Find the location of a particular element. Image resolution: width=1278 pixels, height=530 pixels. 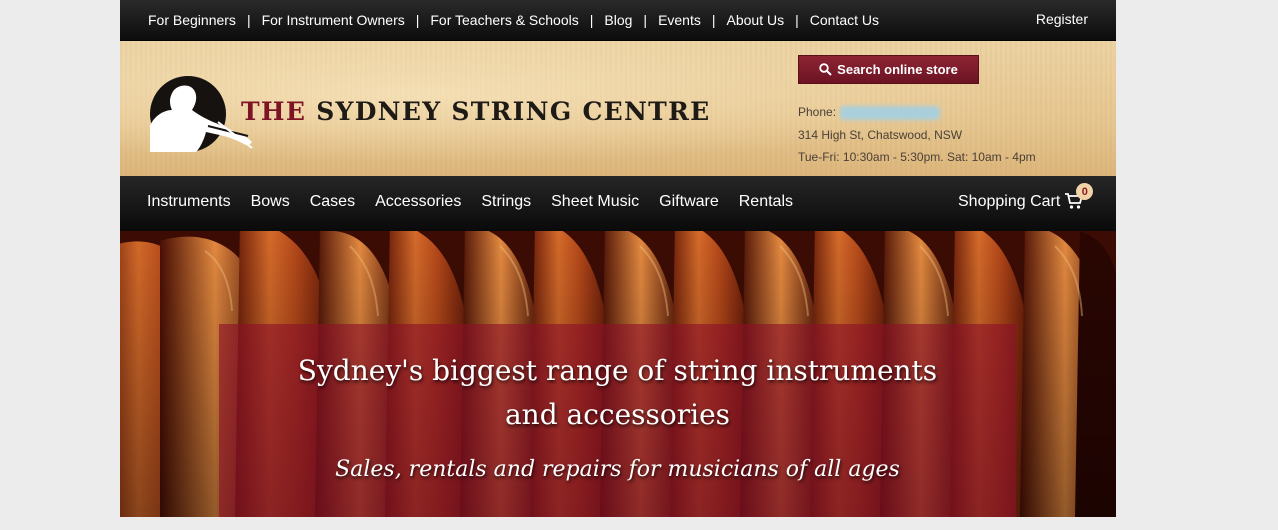

nav-item-giftware: Giftware is located at coordinates (689, 202).